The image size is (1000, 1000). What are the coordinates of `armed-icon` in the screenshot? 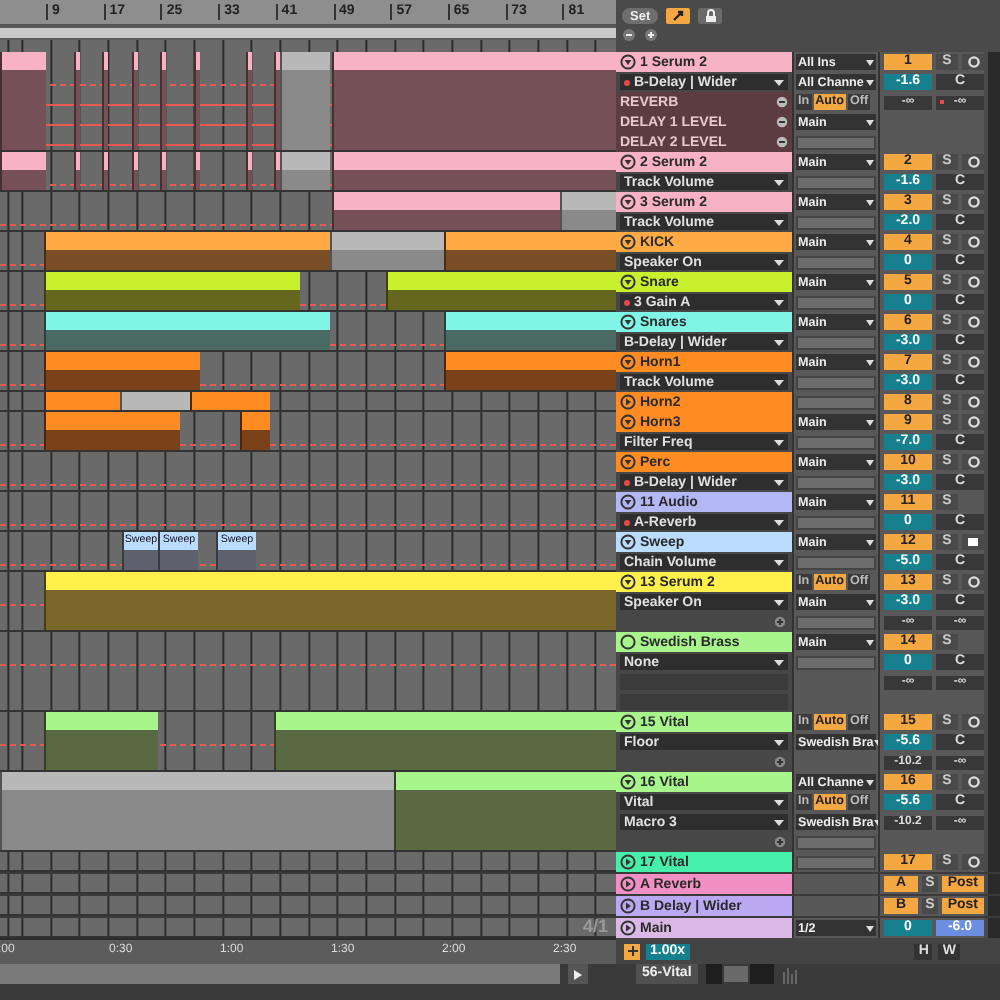 It's located at (973, 542).